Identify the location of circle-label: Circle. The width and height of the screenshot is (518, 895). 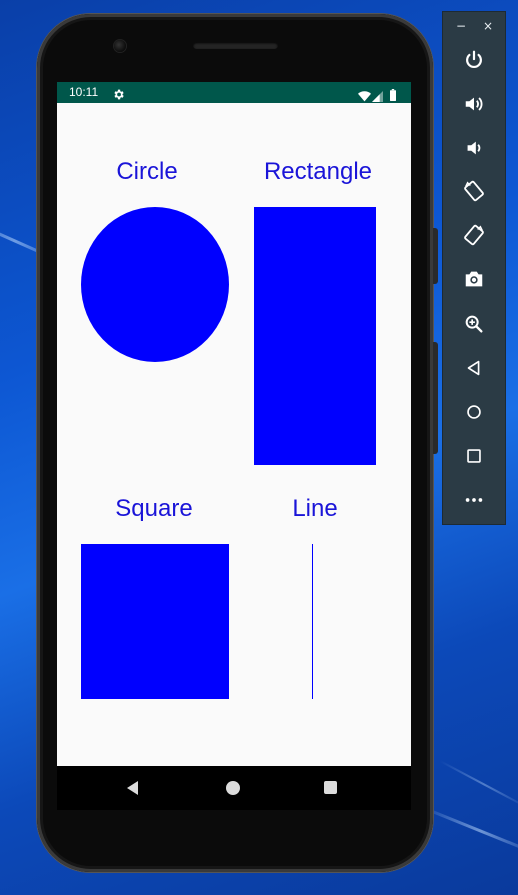
(147, 171).